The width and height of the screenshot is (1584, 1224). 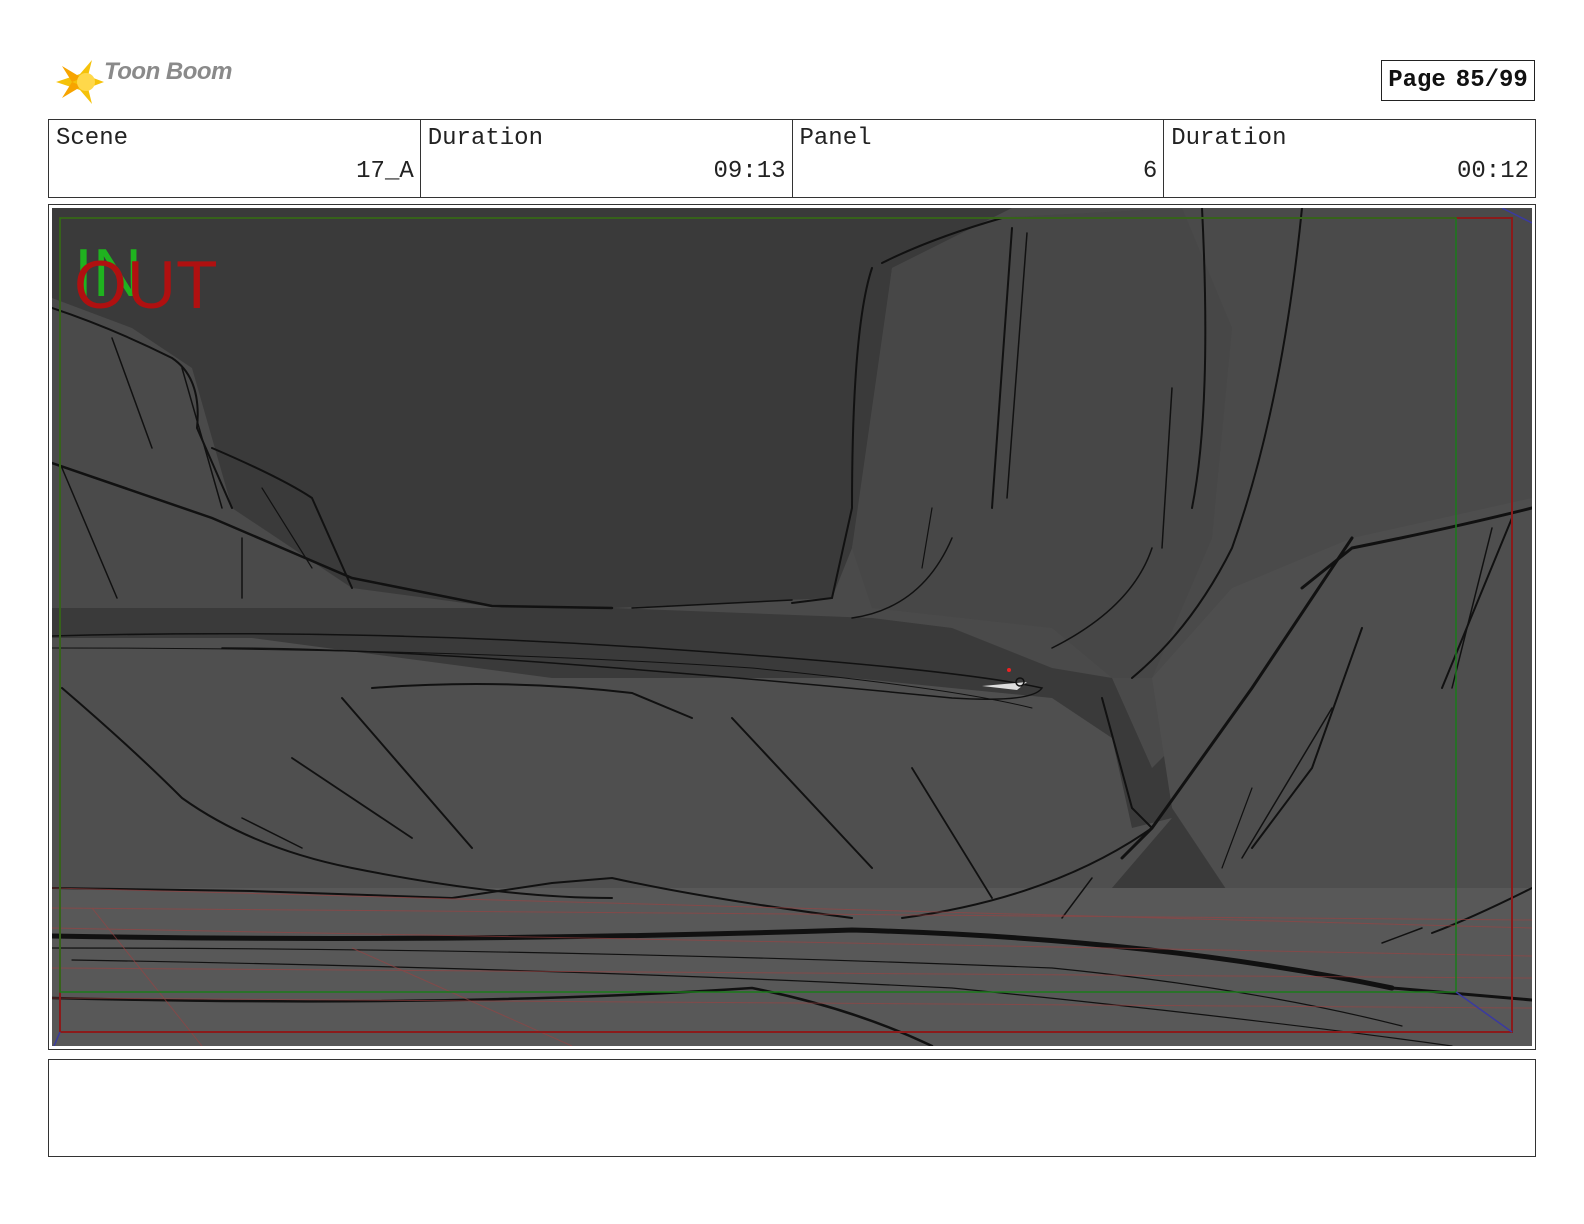 I want to click on out-marker: OUT, so click(x=146, y=285).